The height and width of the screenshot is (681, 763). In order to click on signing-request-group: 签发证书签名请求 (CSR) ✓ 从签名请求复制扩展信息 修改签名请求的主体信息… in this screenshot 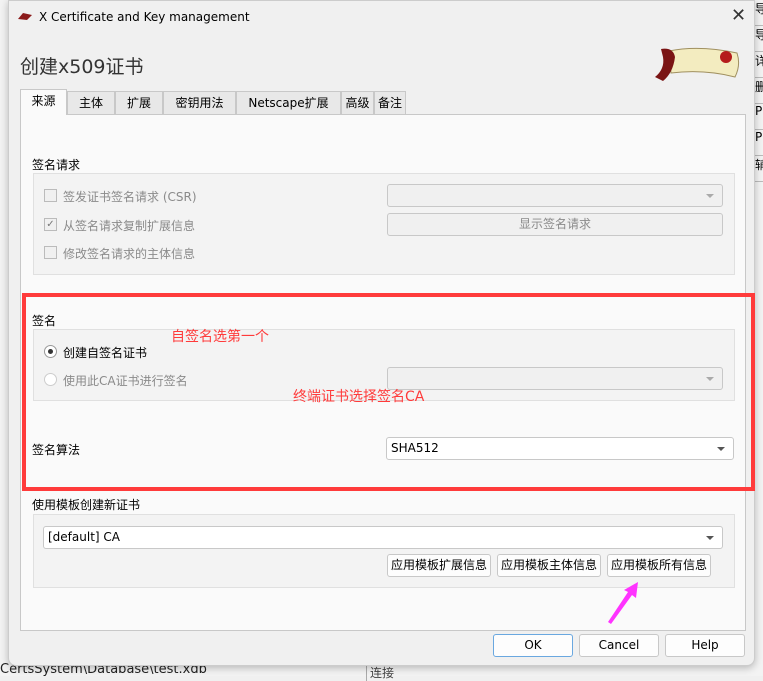, I will do `click(384, 224)`.